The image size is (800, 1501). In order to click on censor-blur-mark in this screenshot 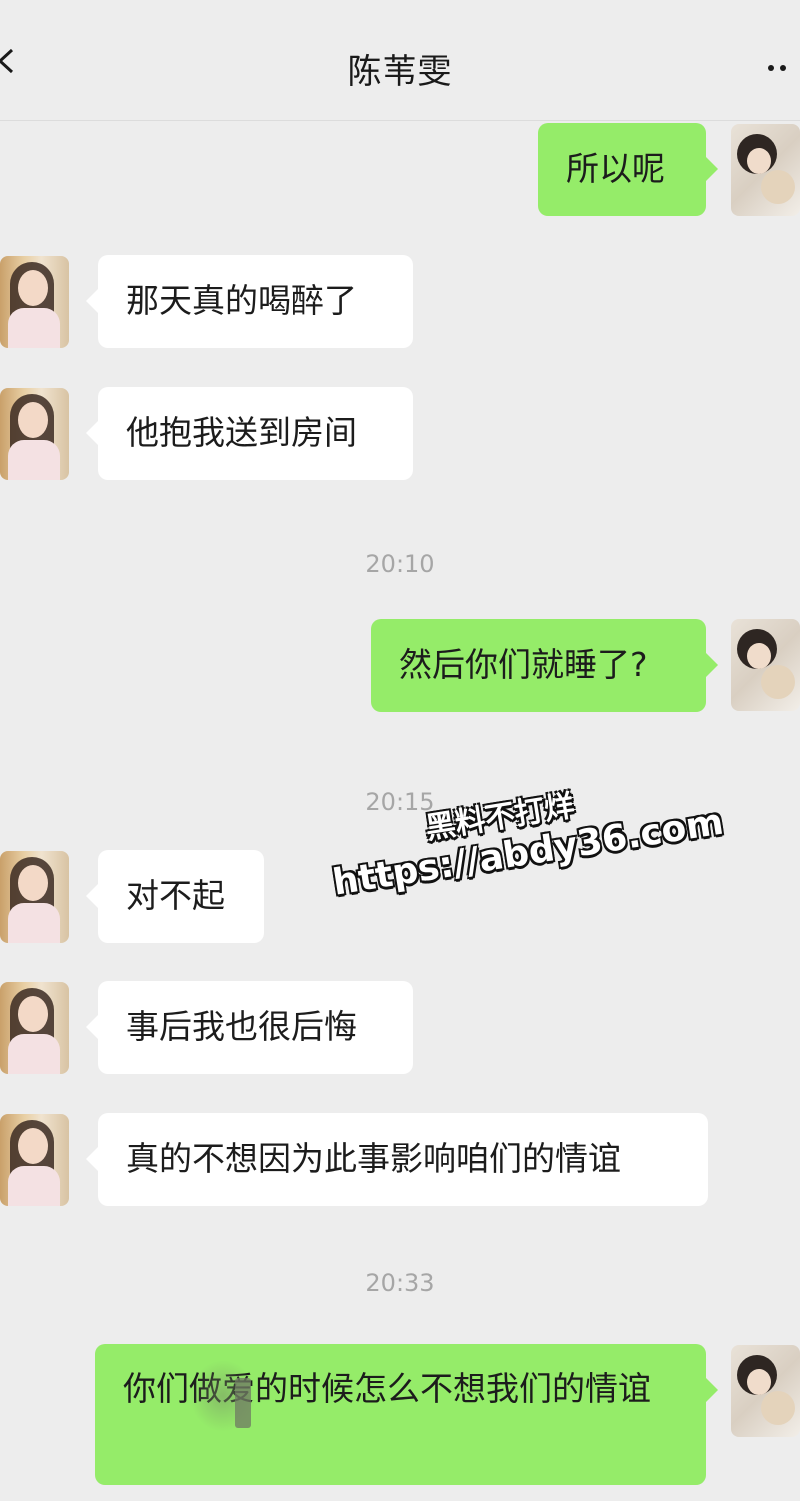, I will do `click(243, 1403)`.